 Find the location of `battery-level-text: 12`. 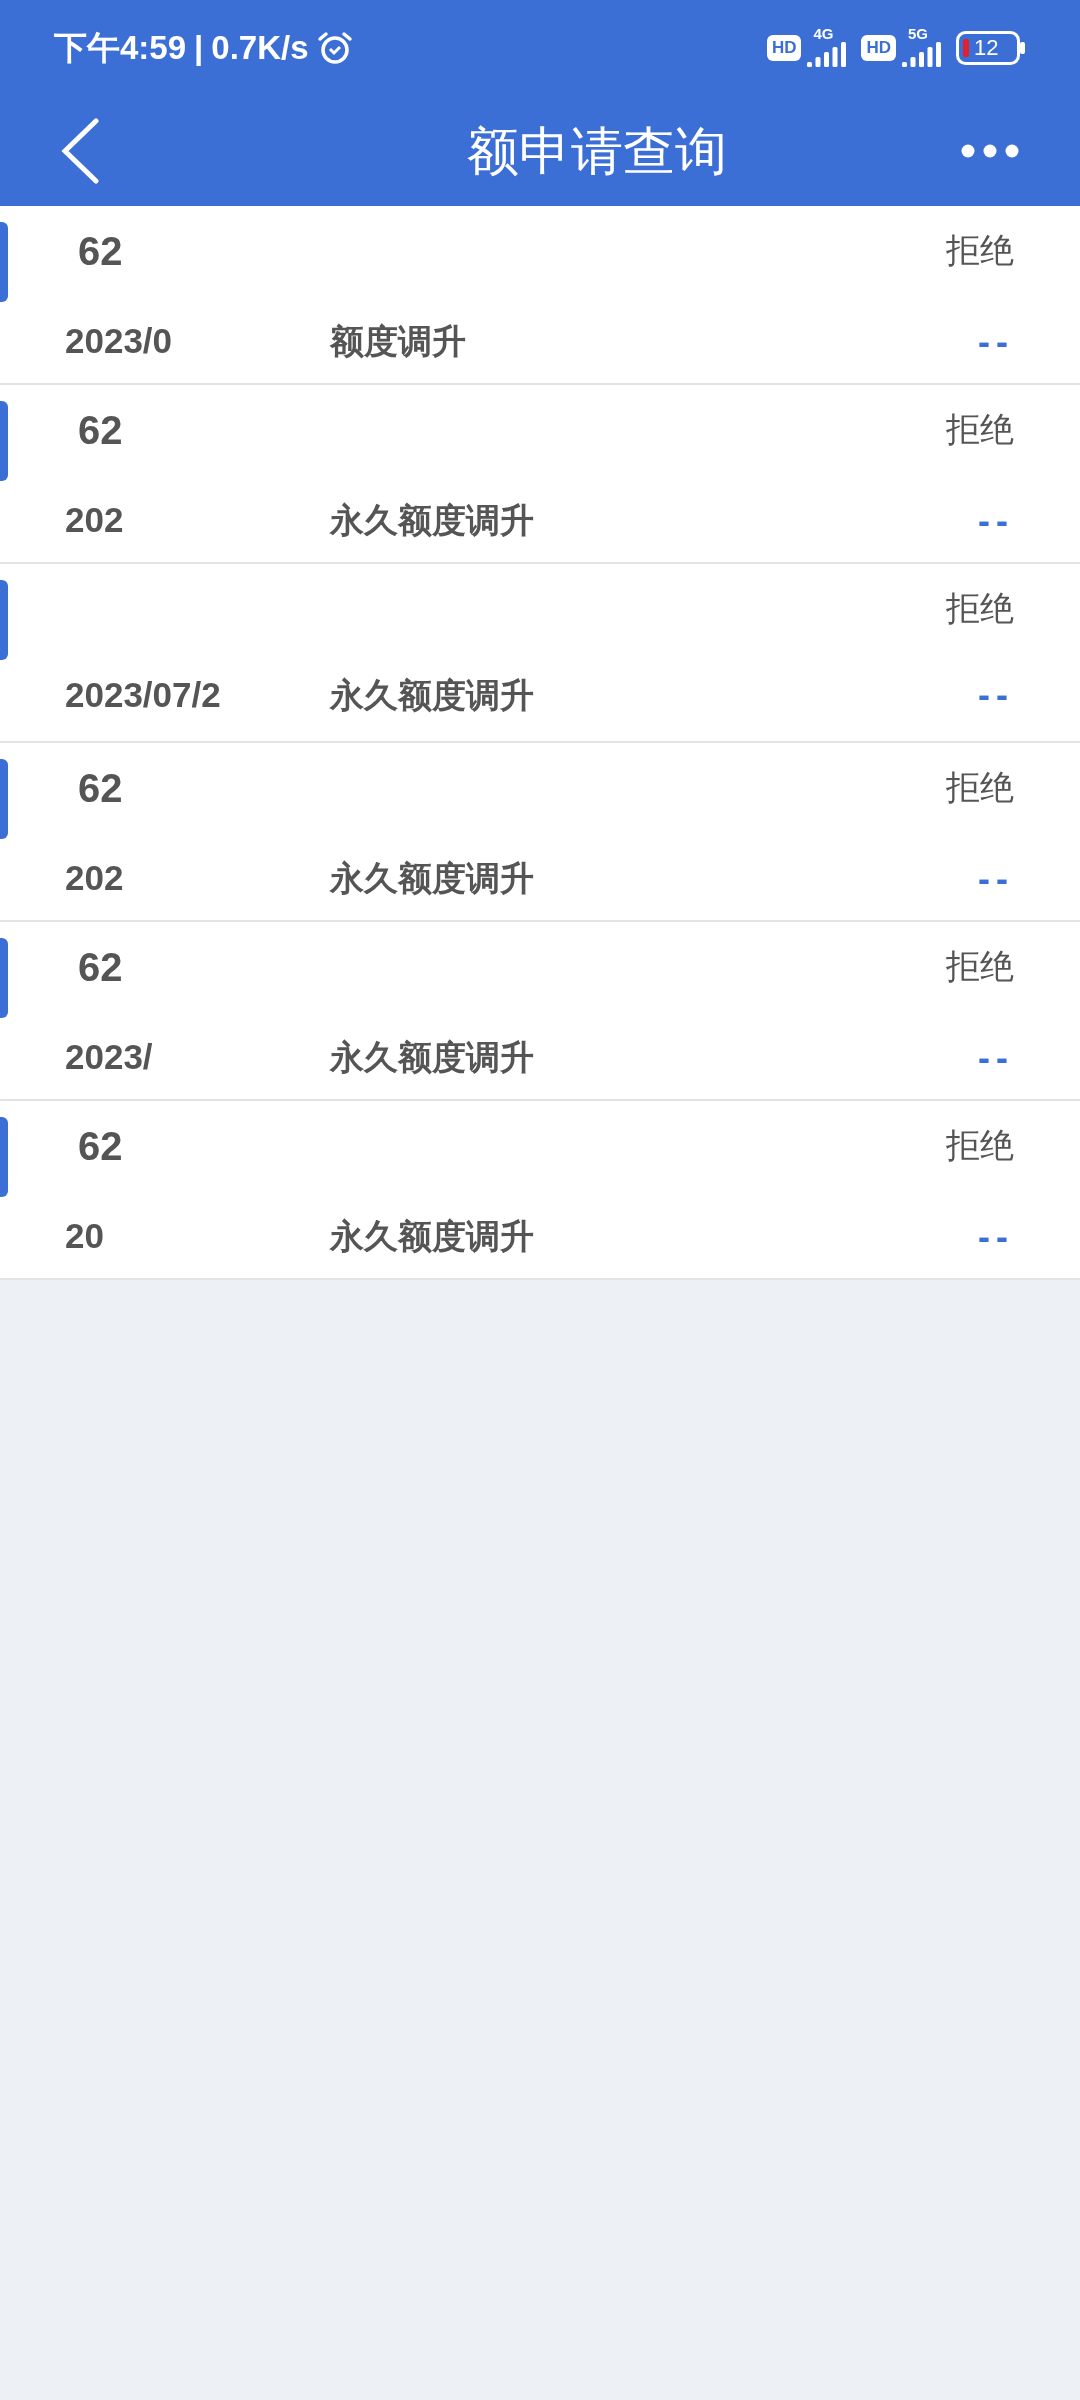

battery-level-text: 12 is located at coordinates (986, 48).